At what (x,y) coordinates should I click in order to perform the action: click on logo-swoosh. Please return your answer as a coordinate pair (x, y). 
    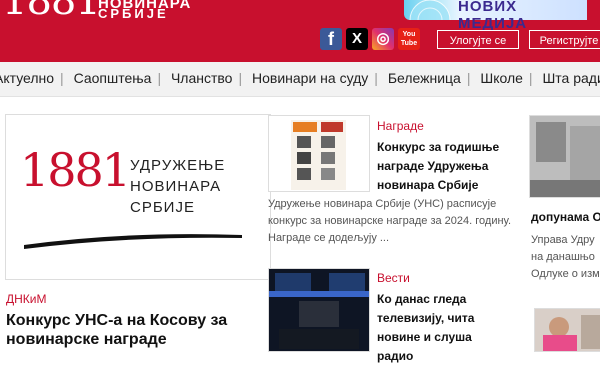
    Looking at the image, I should click on (133, 241).